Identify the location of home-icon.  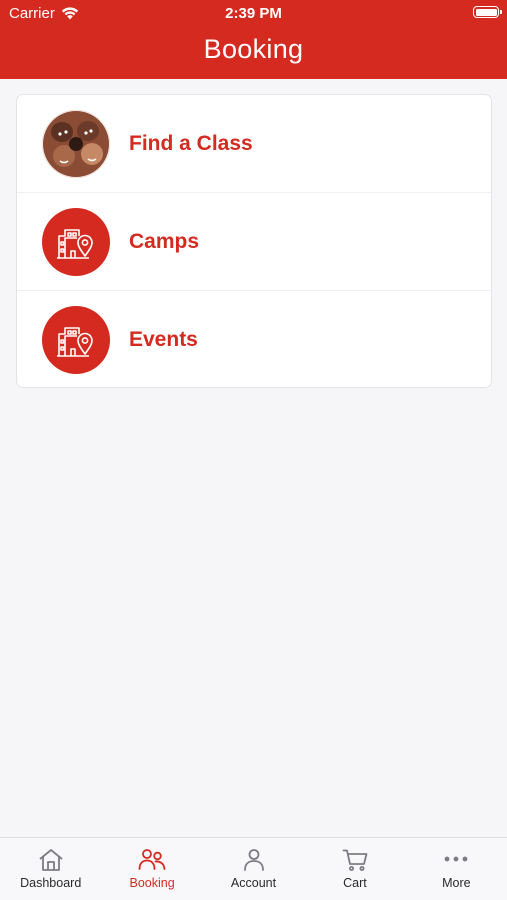
(51, 860).